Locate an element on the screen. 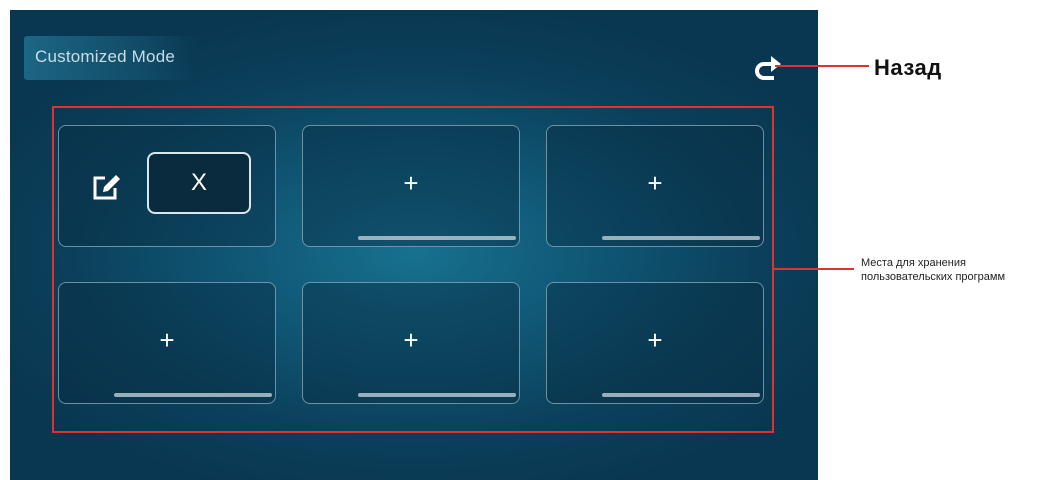  slots-callout-line-1: Места для хранения is located at coordinates (913, 263).